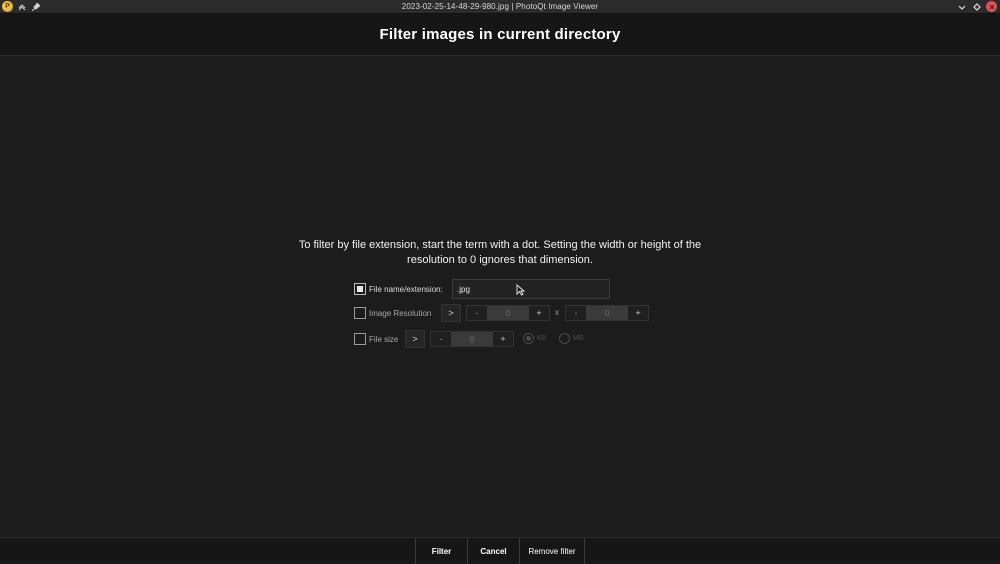 This screenshot has height=564, width=1000. What do you see at coordinates (360, 289) in the screenshot?
I see `filename-checkbox` at bounding box center [360, 289].